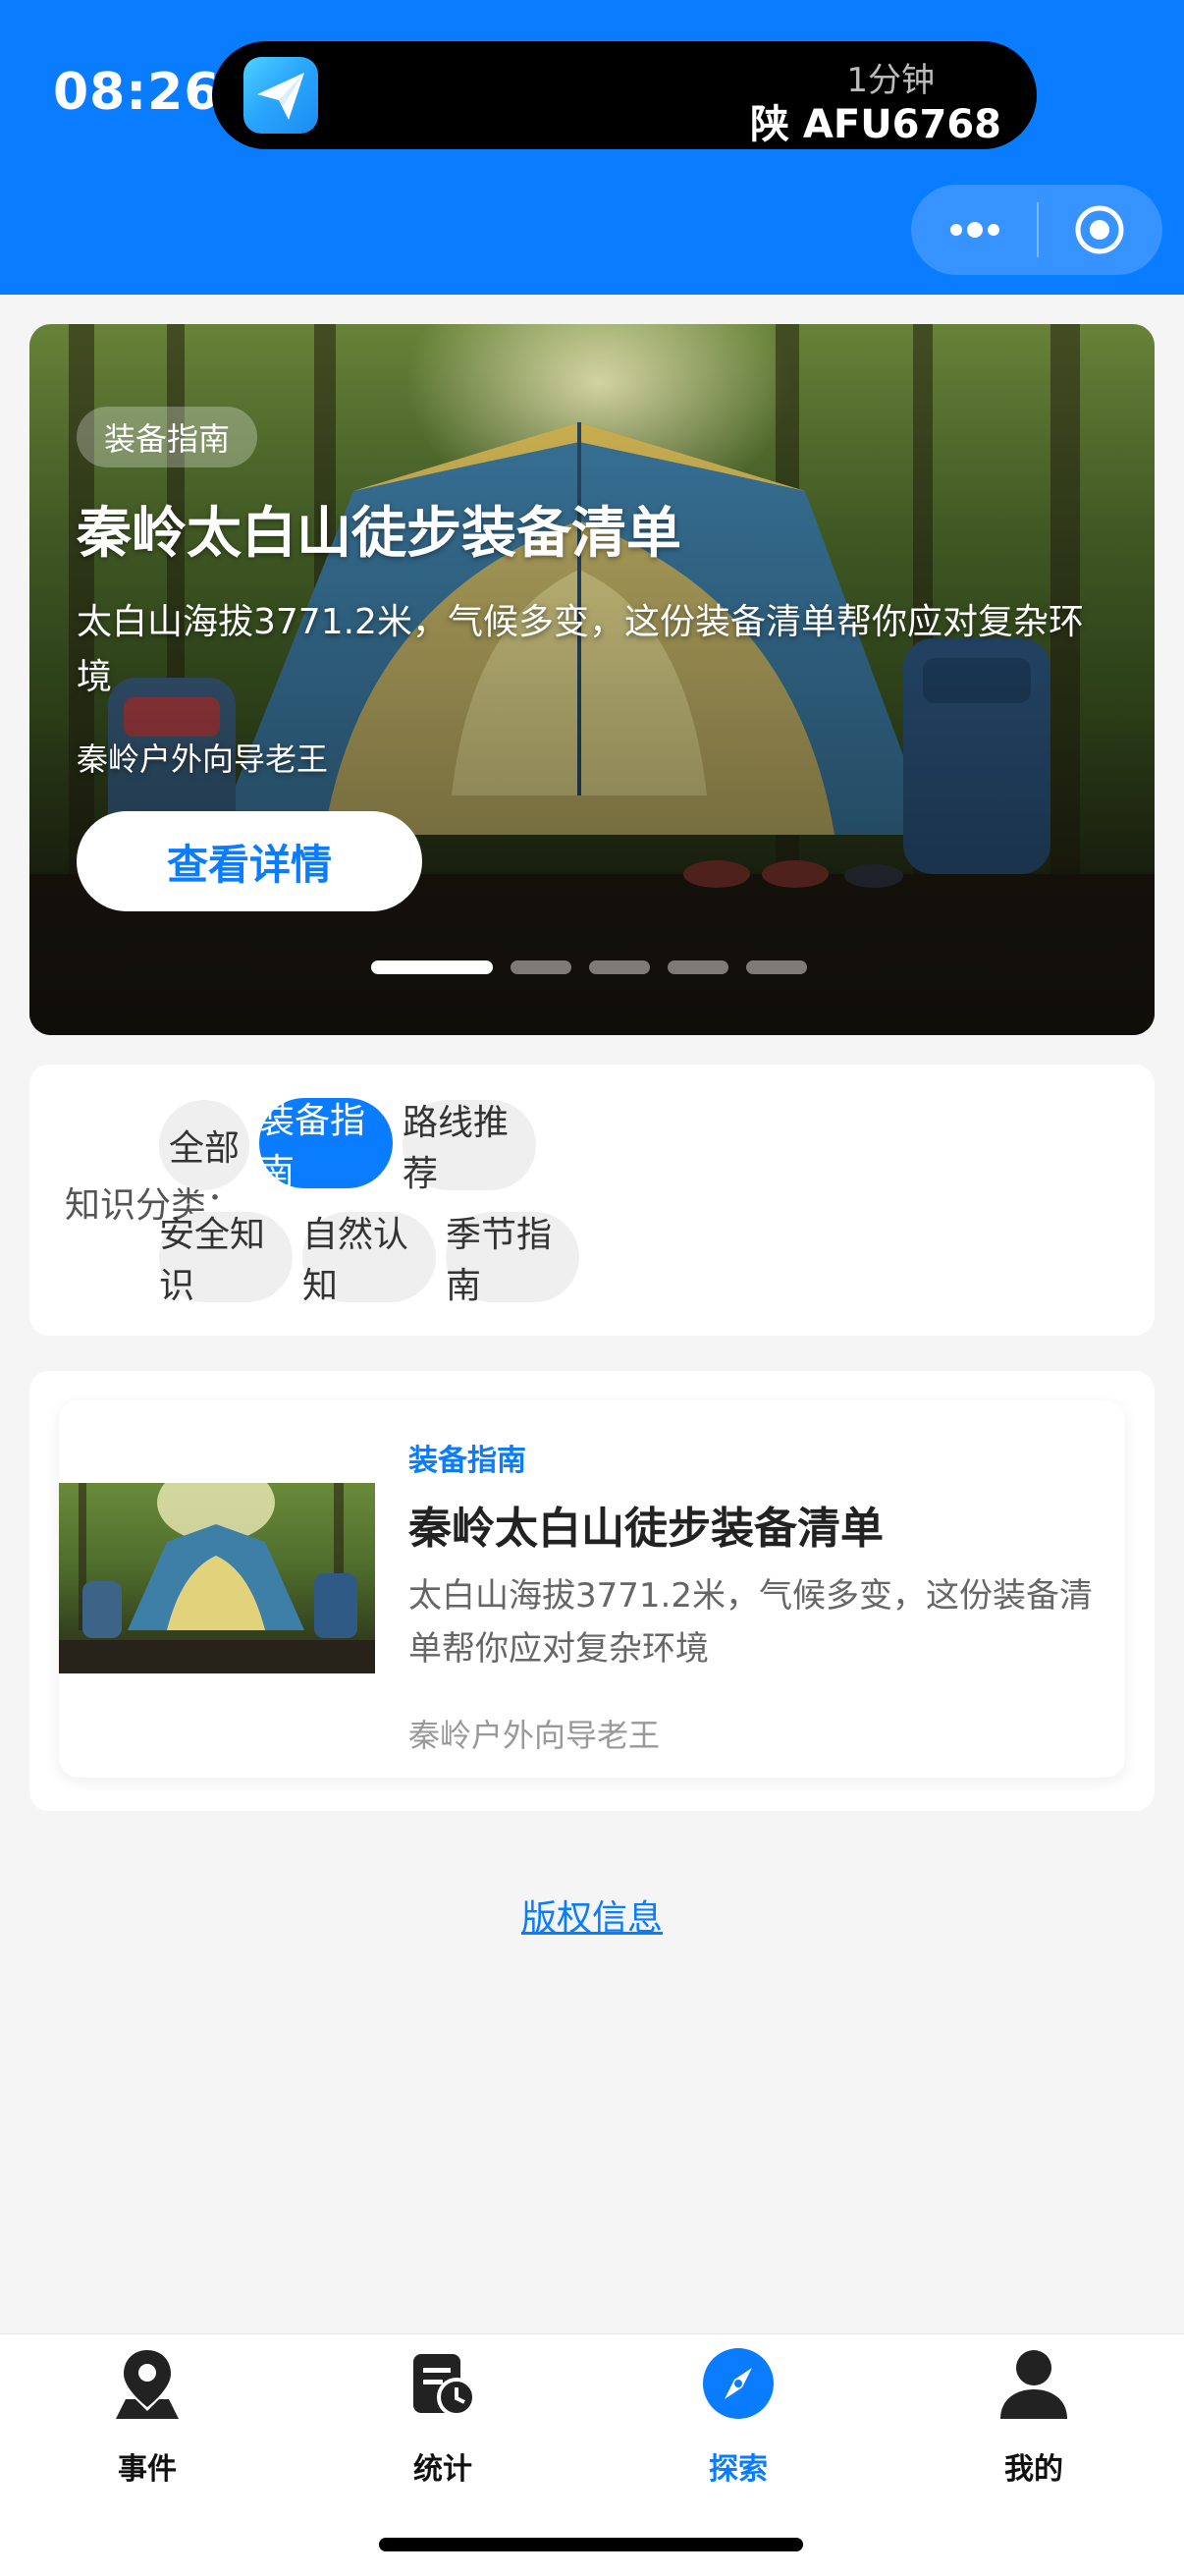 This screenshot has height=2576, width=1184. Describe the element at coordinates (1033, 2470) in the screenshot. I see `tab-label: 我的` at that location.